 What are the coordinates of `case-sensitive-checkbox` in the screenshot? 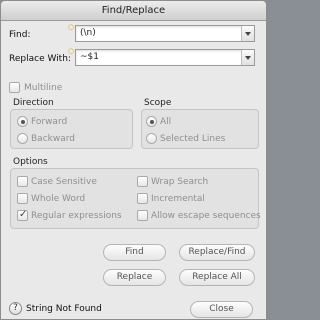 It's located at (22, 181).